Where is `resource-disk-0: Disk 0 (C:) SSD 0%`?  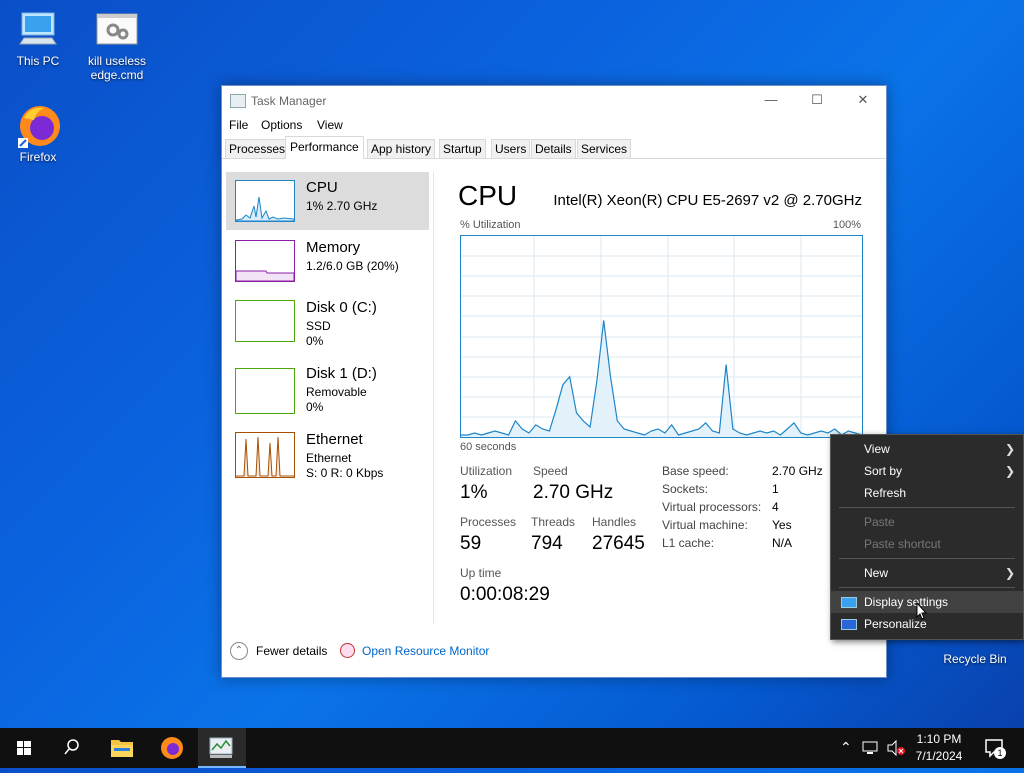 resource-disk-0: Disk 0 (C:) SSD 0% is located at coordinates (327, 321).